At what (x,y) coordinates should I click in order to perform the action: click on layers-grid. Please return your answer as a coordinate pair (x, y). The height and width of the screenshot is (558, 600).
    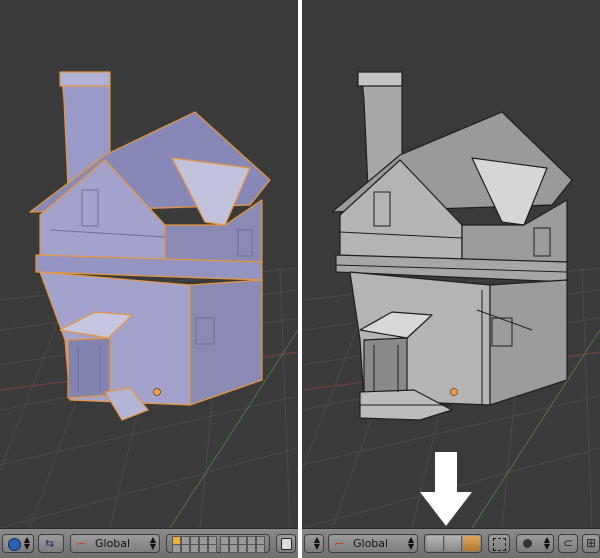
    Looking at the image, I should click on (218, 543).